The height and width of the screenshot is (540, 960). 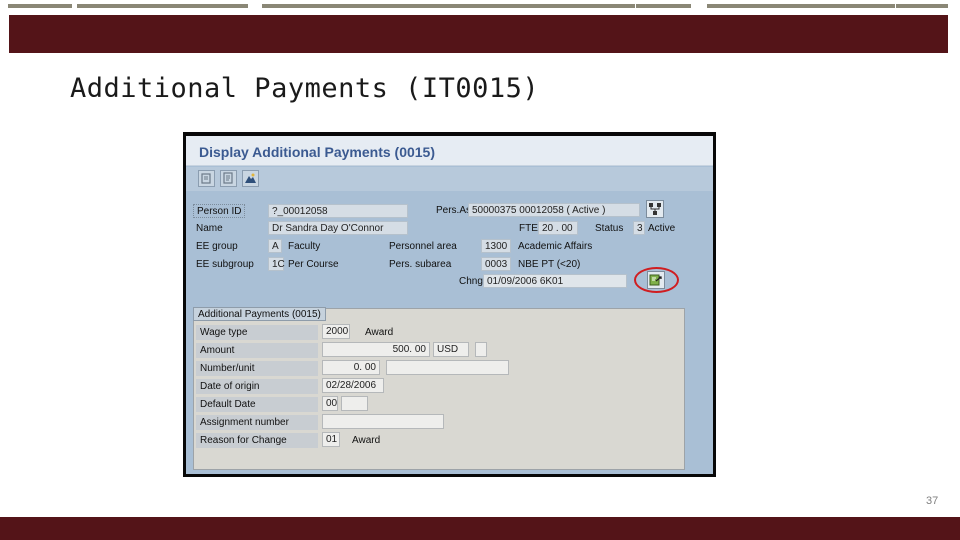 What do you see at coordinates (480, 528) in the screenshot?
I see `footer-bar` at bounding box center [480, 528].